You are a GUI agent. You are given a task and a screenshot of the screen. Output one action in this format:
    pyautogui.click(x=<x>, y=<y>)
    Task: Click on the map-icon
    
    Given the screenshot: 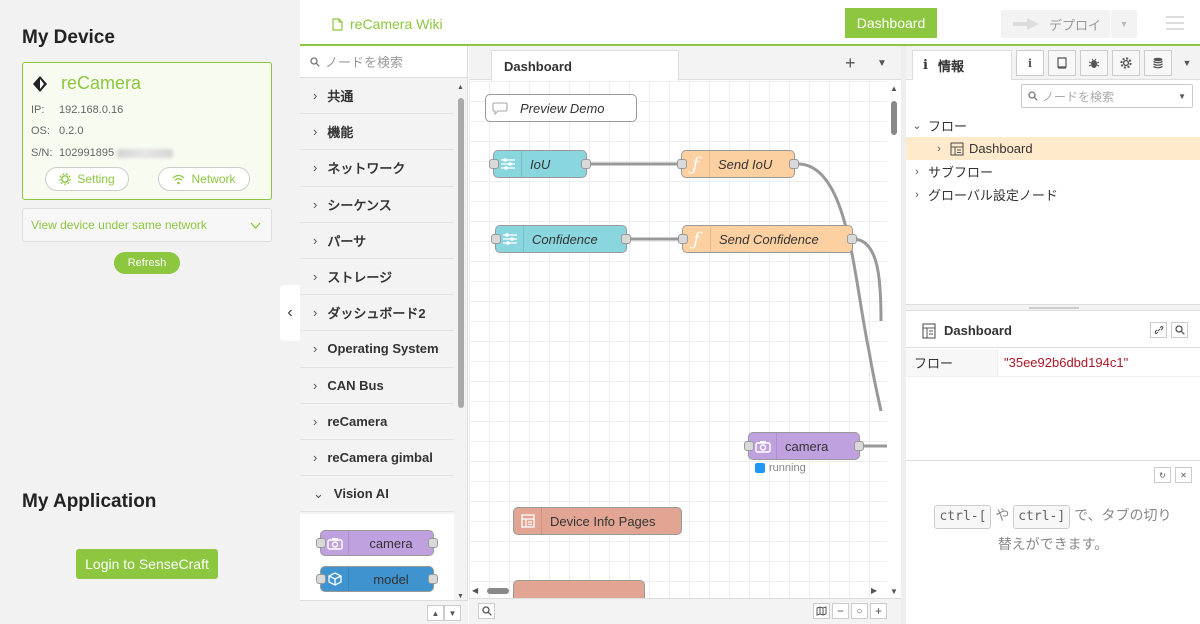 What is the action you would take?
    pyautogui.click(x=821, y=611)
    